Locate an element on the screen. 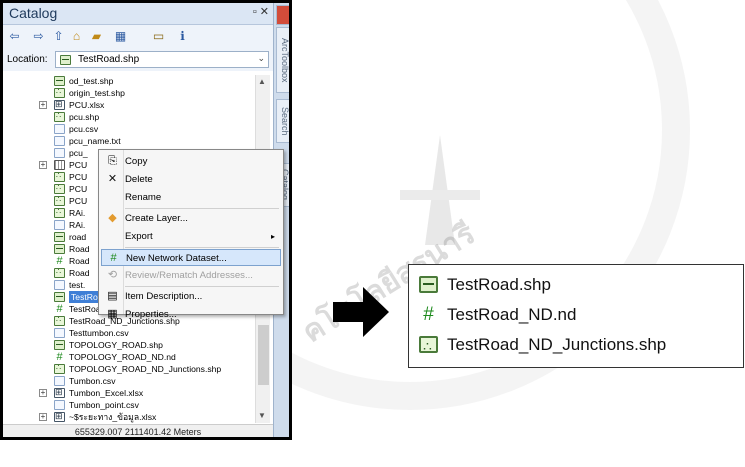 This screenshot has width=745, height=467. menu-item: Rename is located at coordinates (191, 197).